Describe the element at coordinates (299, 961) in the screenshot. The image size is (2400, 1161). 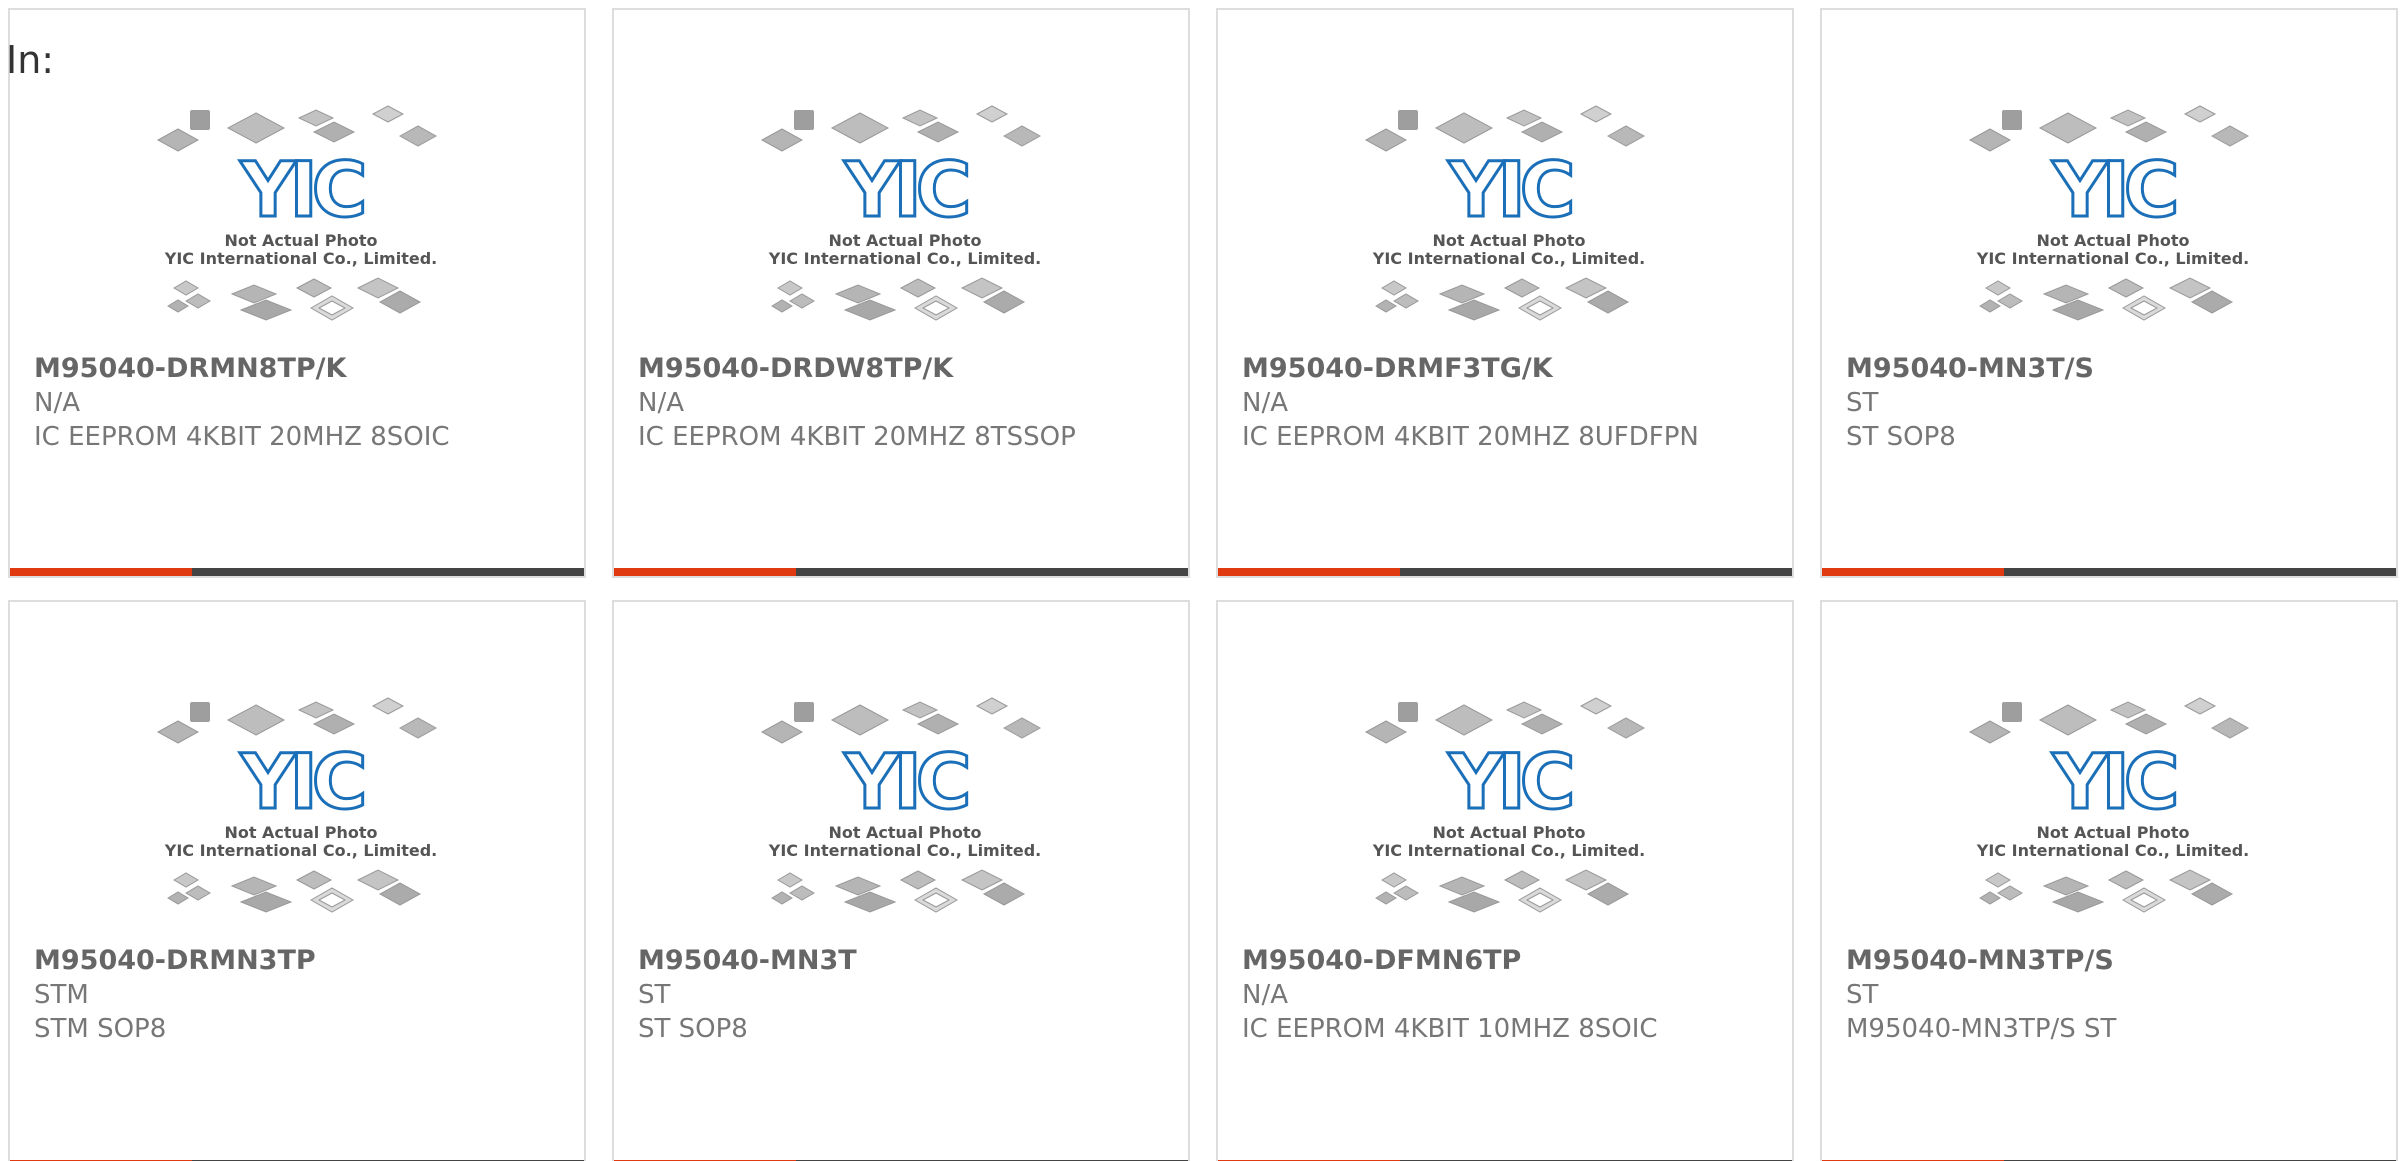
I see `part-number: M95040-DRMN3TP` at that location.